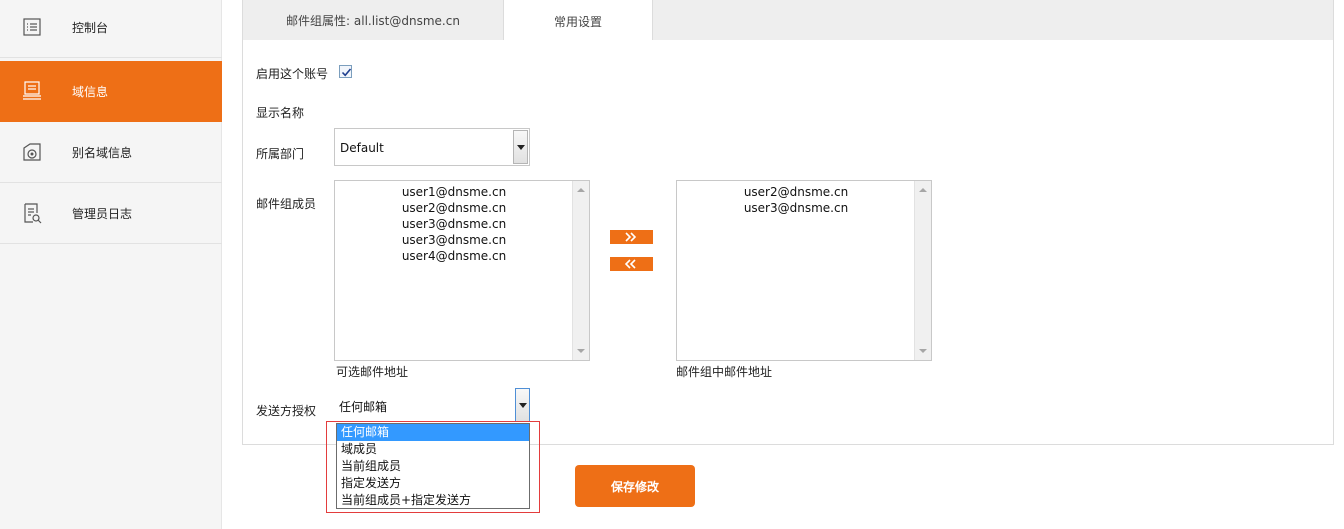 The image size is (1344, 529). What do you see at coordinates (373, 20) in the screenshot?
I see `tab-group-properties: 邮件组属性: all.list@dnsme.cn` at bounding box center [373, 20].